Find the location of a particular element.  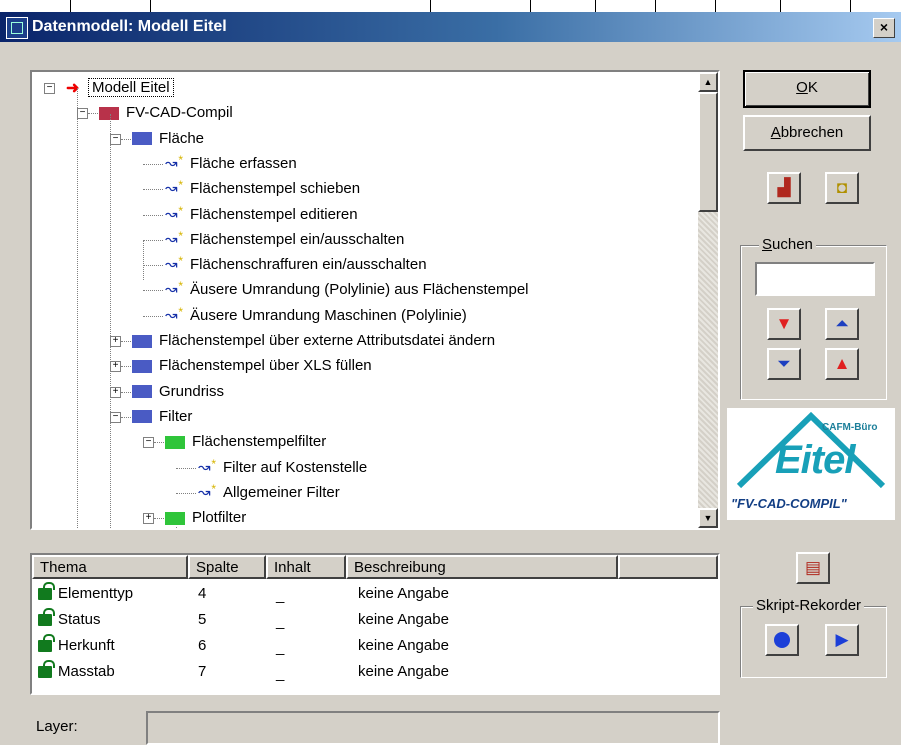

tree-item-label: Allgemeiner Filter is located at coordinates (281, 492).